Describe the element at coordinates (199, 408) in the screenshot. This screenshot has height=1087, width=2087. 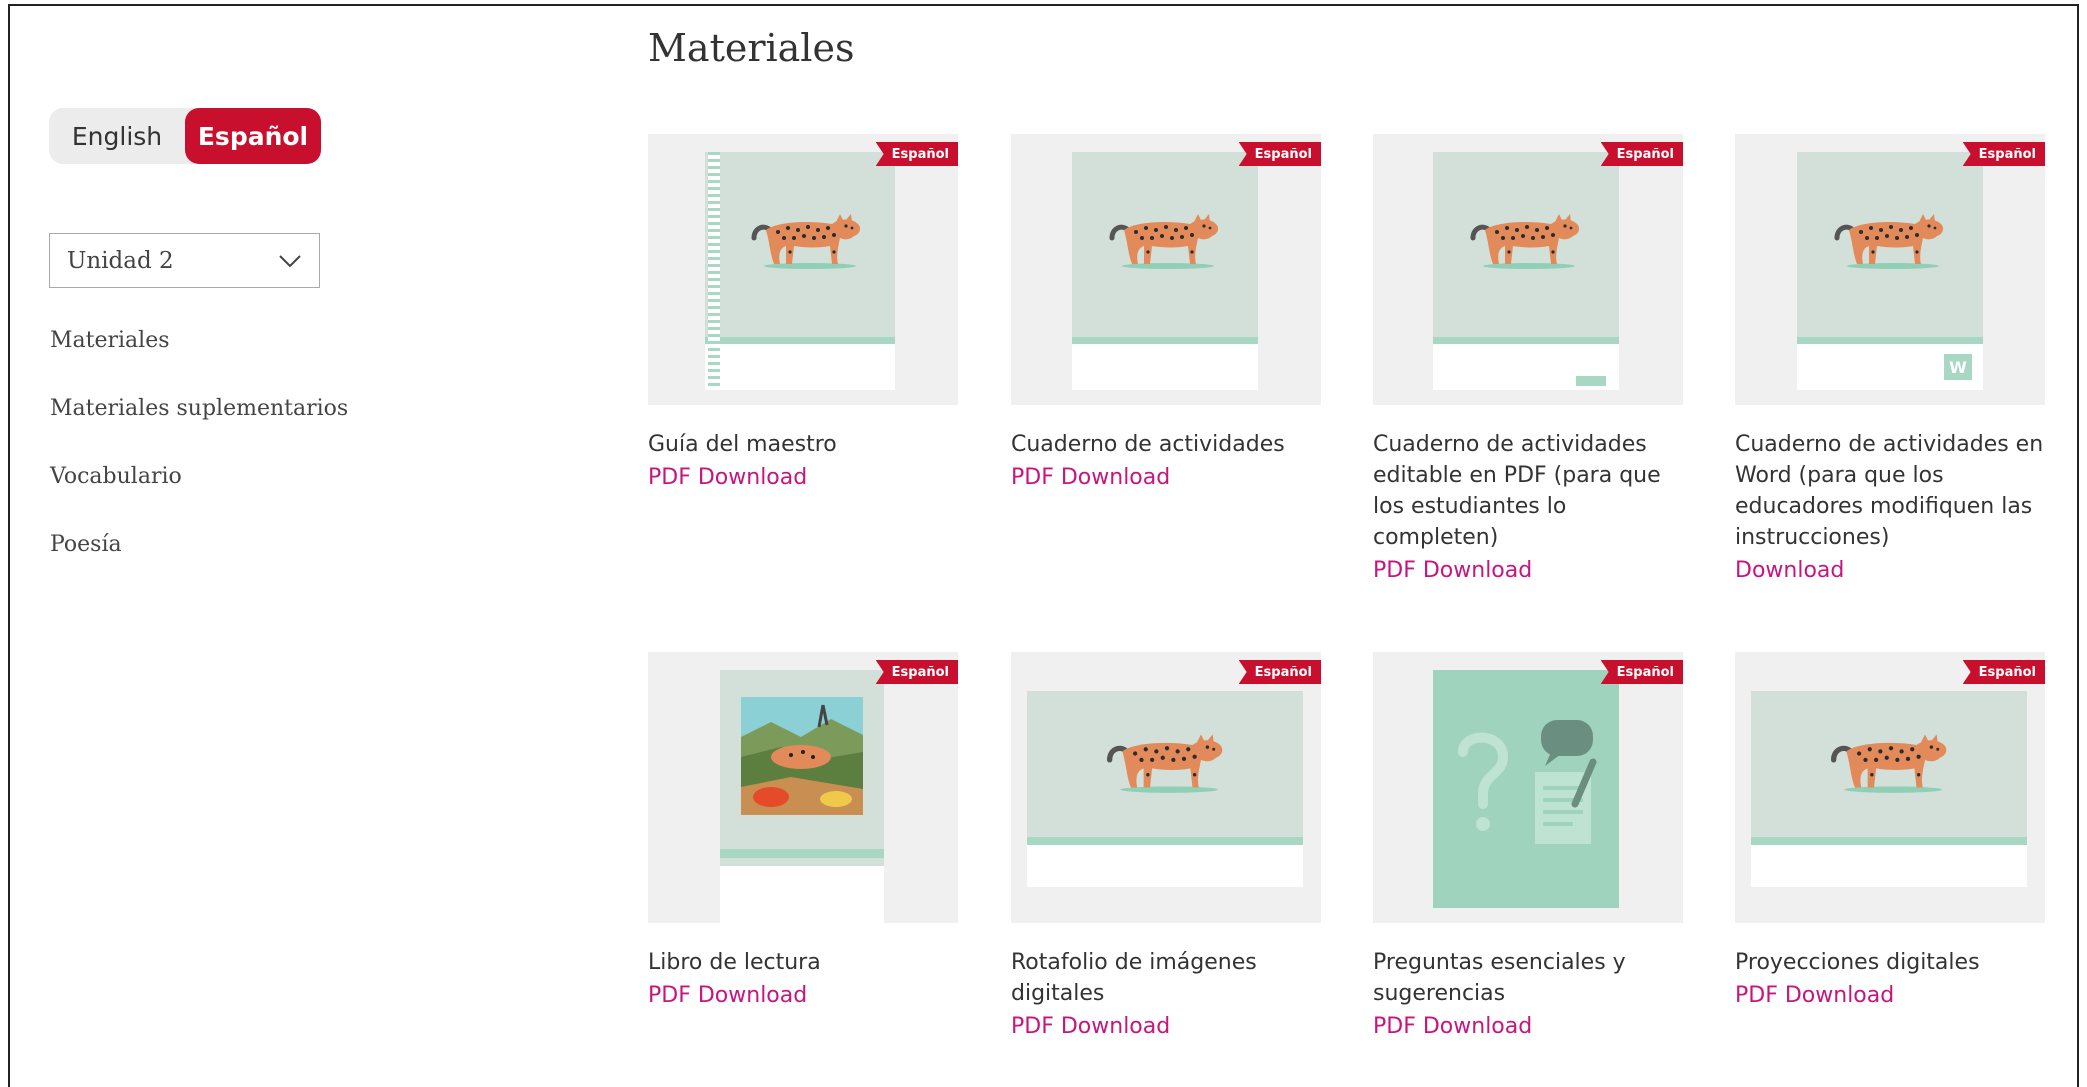
I see `sidebar-item-materiales-suplementarios: Materiales suplementarios` at that location.